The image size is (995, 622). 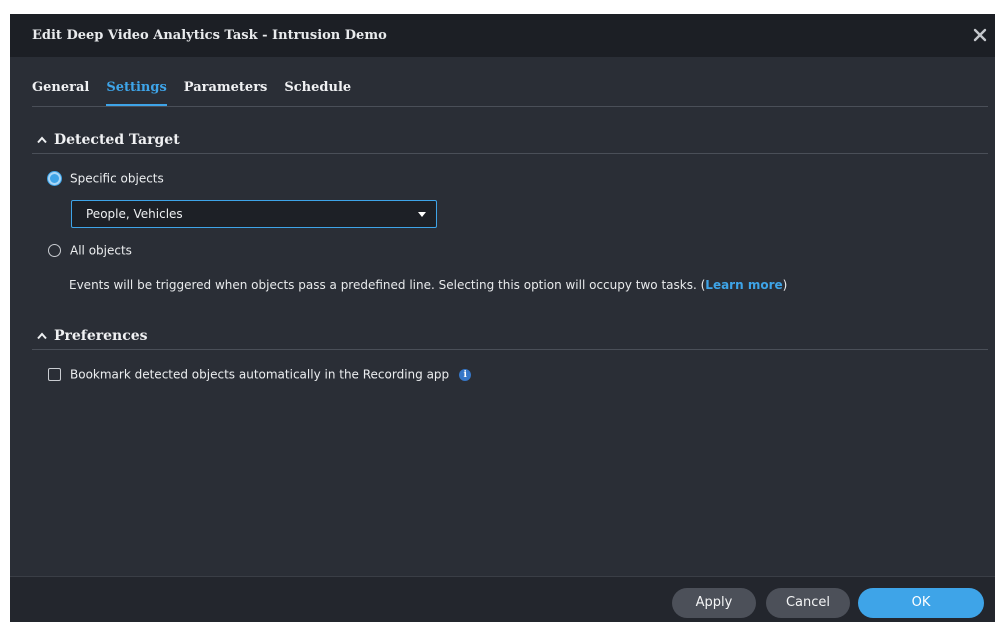 I want to click on tab-bar: General Settings Parameters Schedule, so click(x=200, y=91).